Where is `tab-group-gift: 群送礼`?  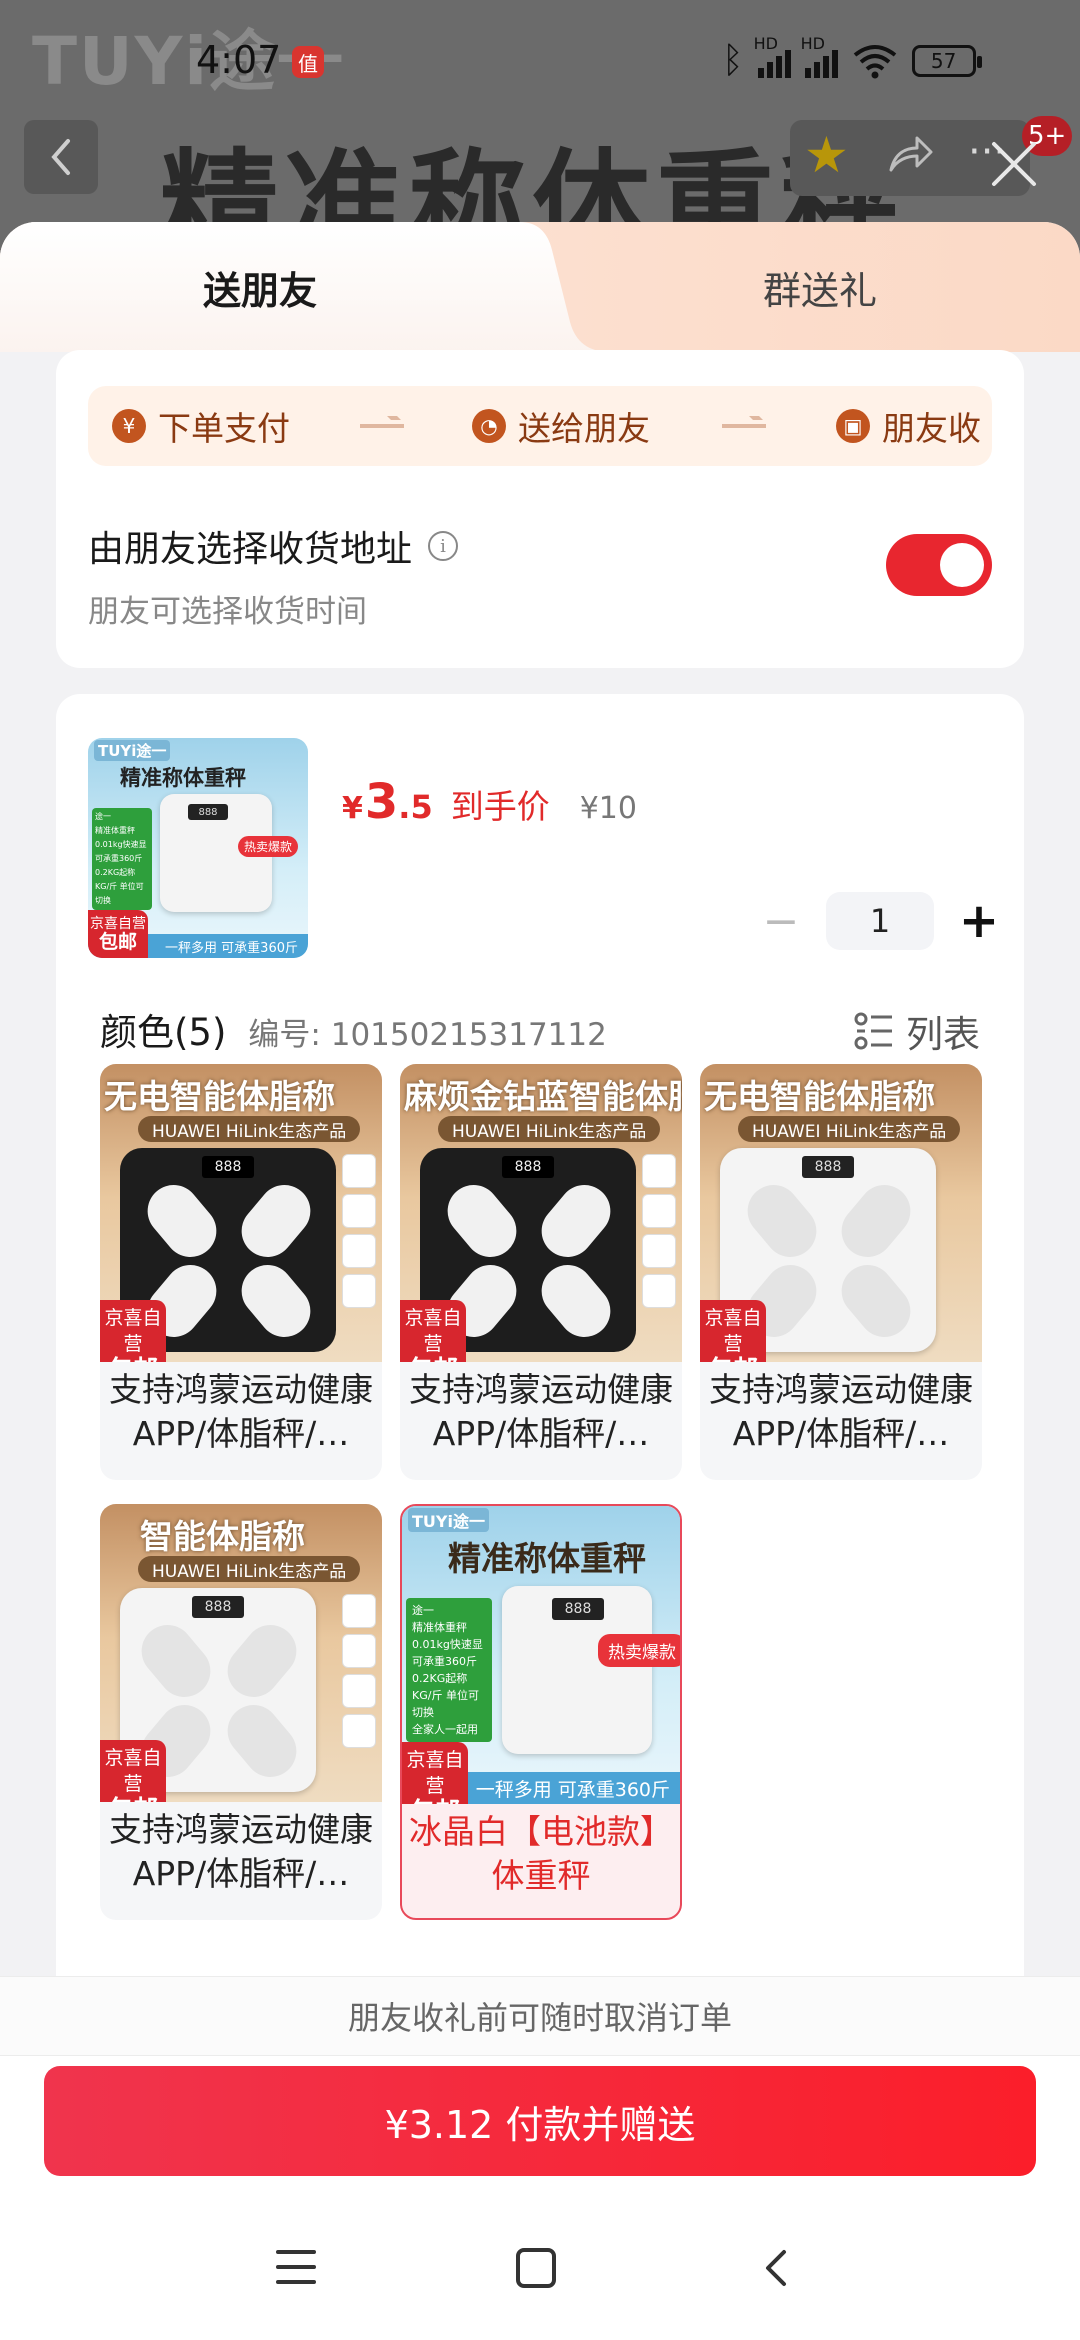 tab-group-gift: 群送礼 is located at coordinates (820, 287).